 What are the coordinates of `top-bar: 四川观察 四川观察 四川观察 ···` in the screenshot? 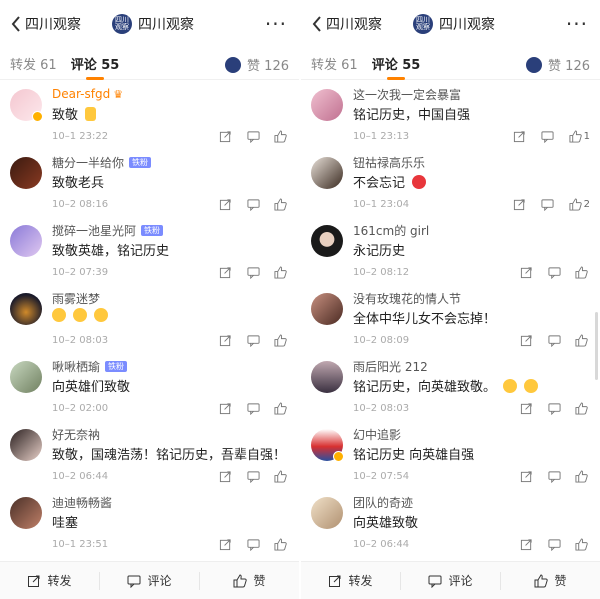 It's located at (149, 24).